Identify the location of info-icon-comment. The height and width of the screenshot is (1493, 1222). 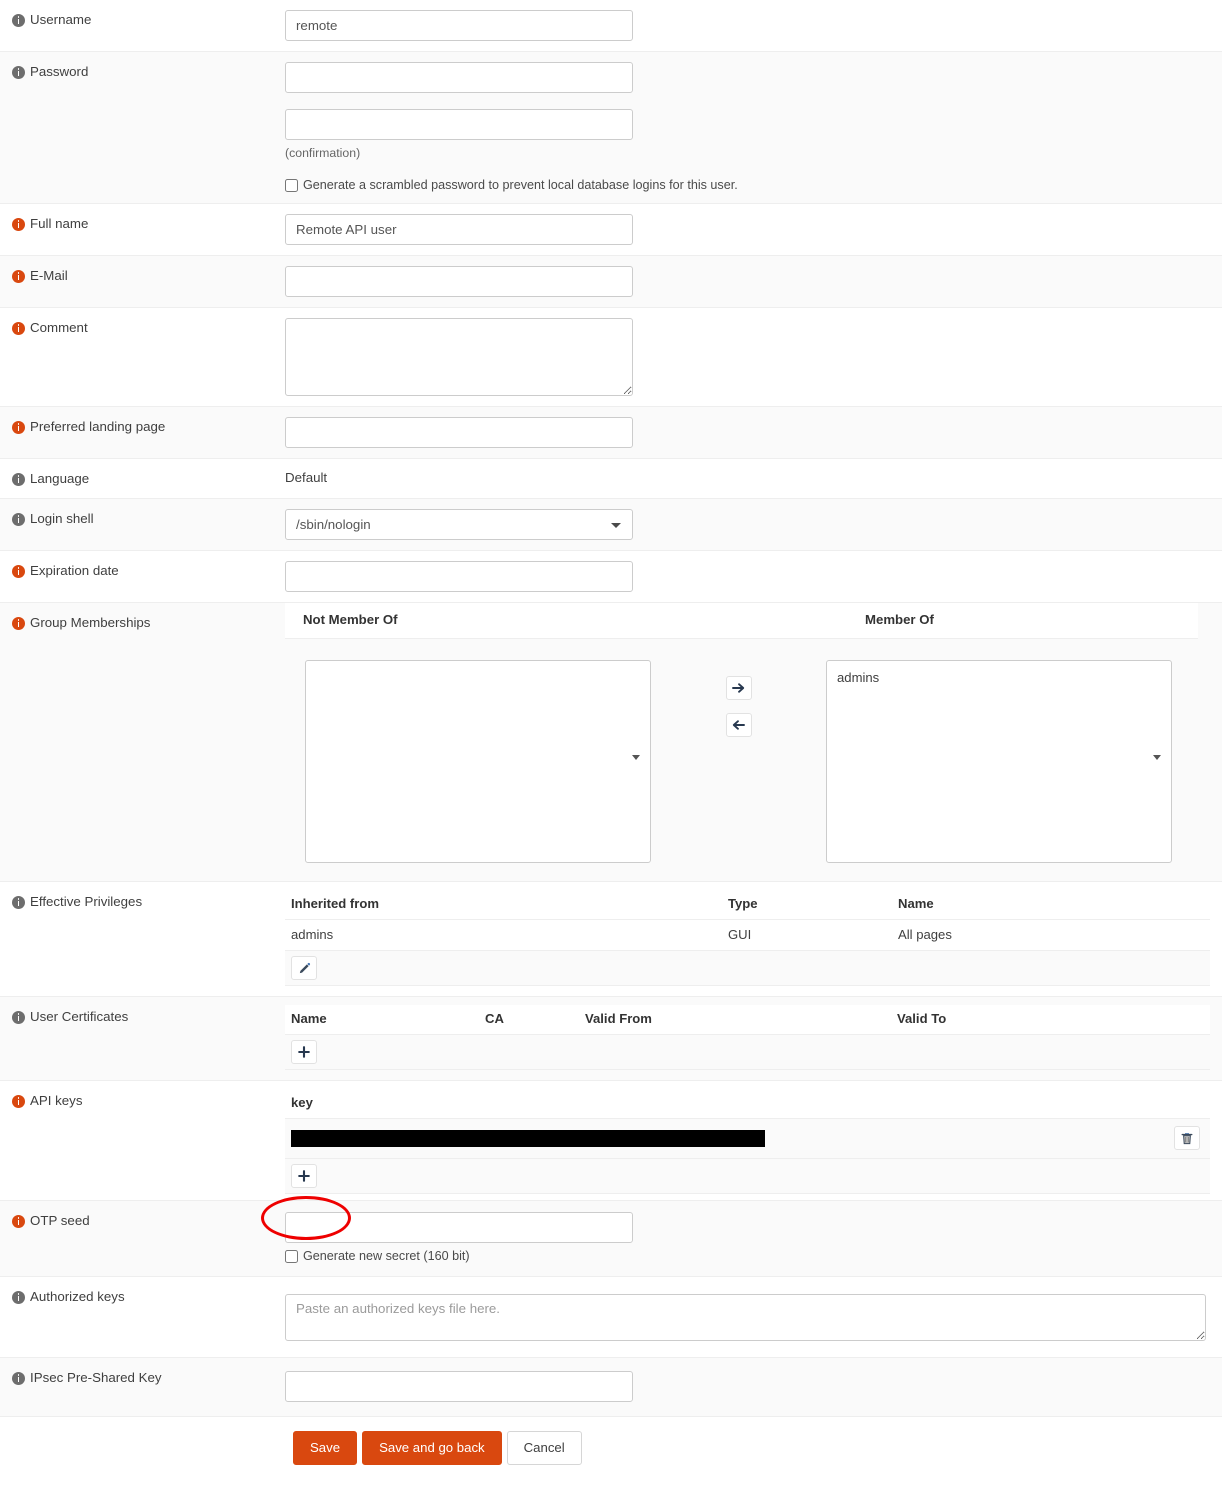
(18, 328).